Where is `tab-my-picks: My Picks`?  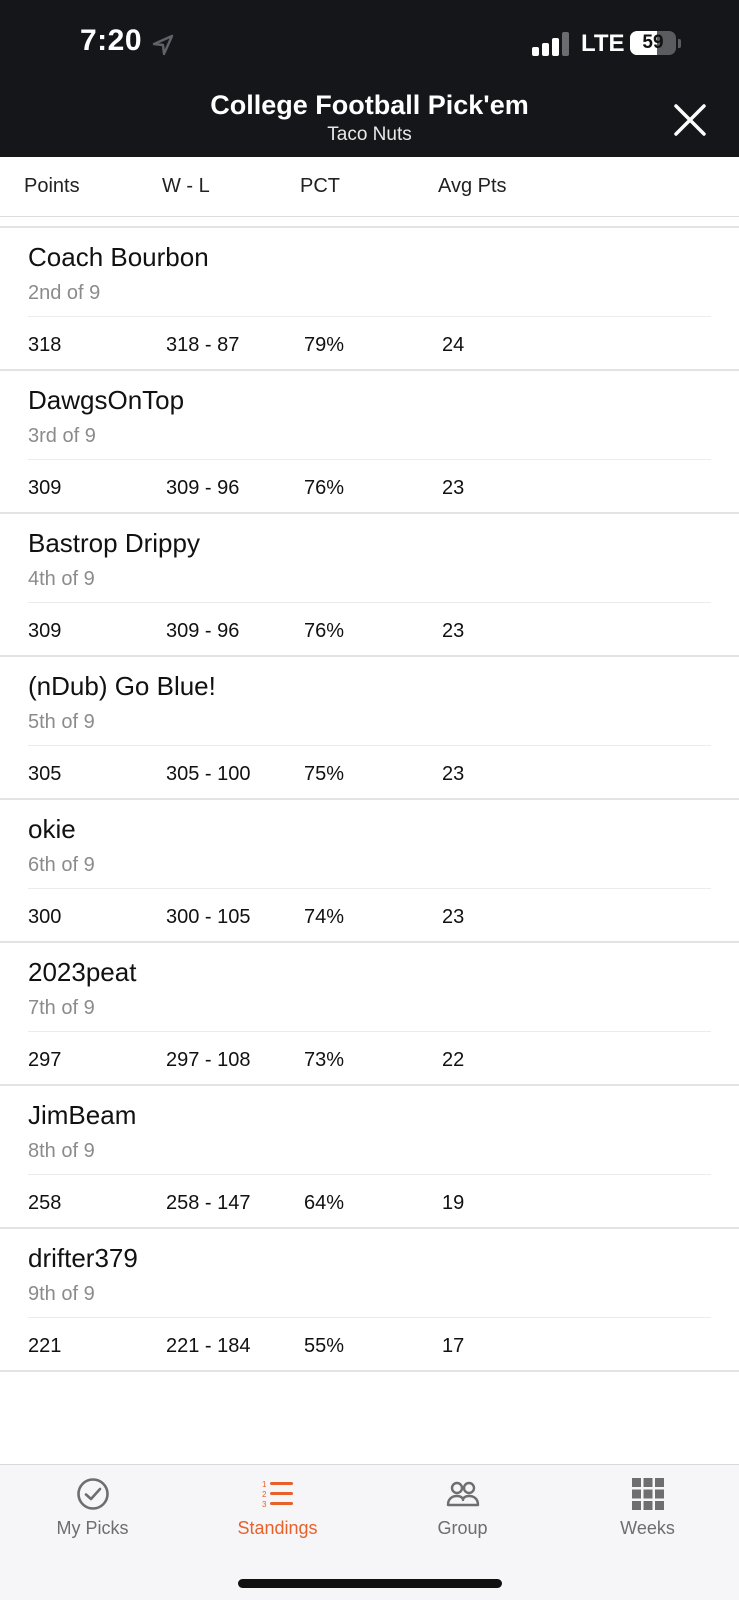
tab-my-picks: My Picks is located at coordinates (92, 1510).